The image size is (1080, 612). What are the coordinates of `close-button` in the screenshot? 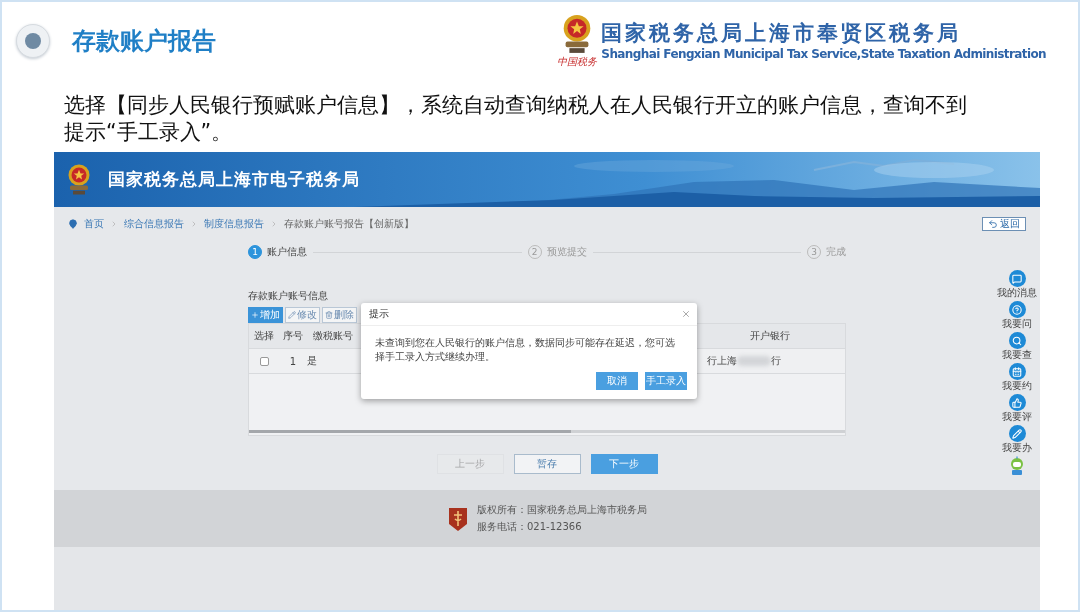 It's located at (686, 314).